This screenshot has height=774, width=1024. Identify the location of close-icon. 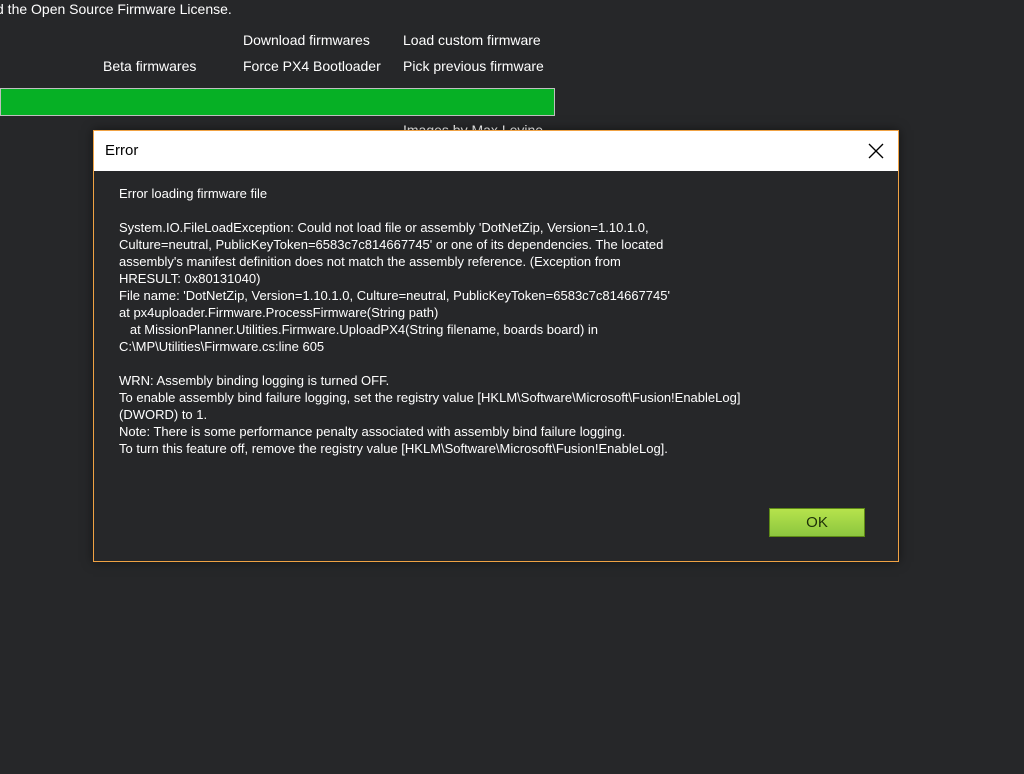
(876, 151).